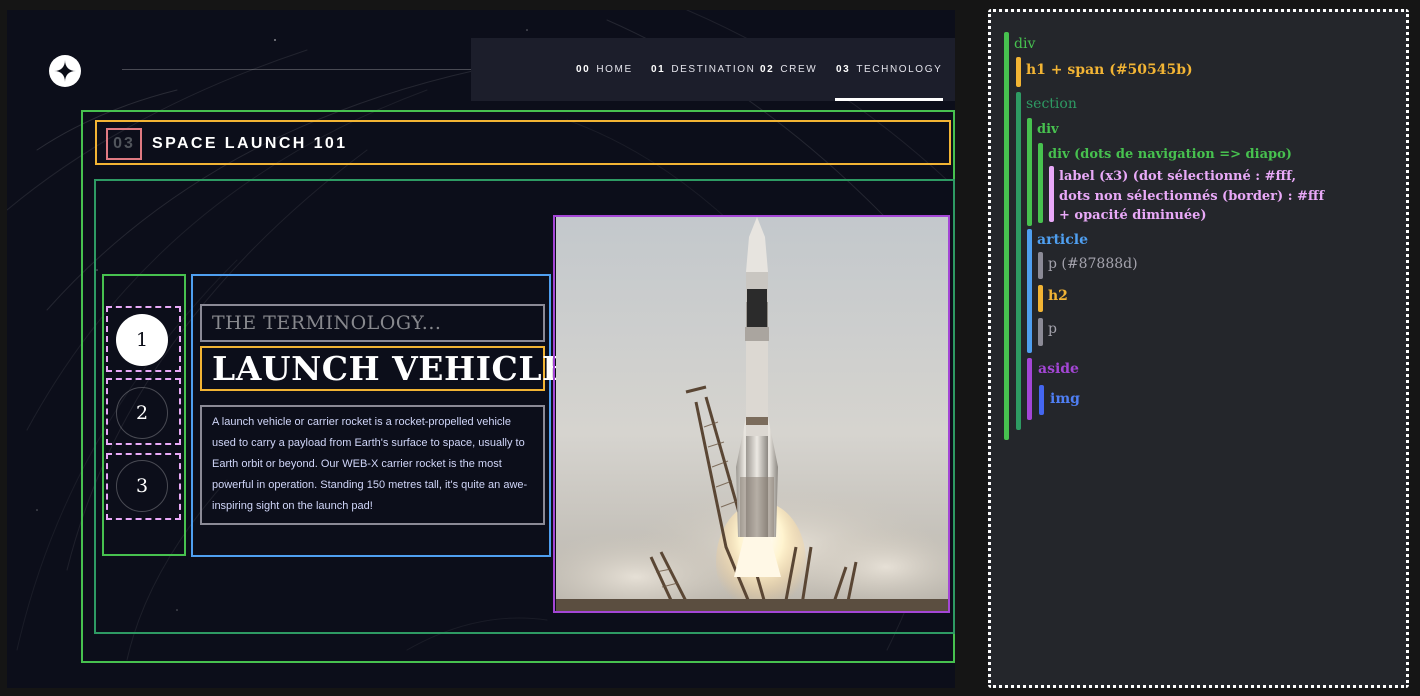  What do you see at coordinates (383, 368) in the screenshot?
I see `article-heading: LAUNCH VEHICLE` at bounding box center [383, 368].